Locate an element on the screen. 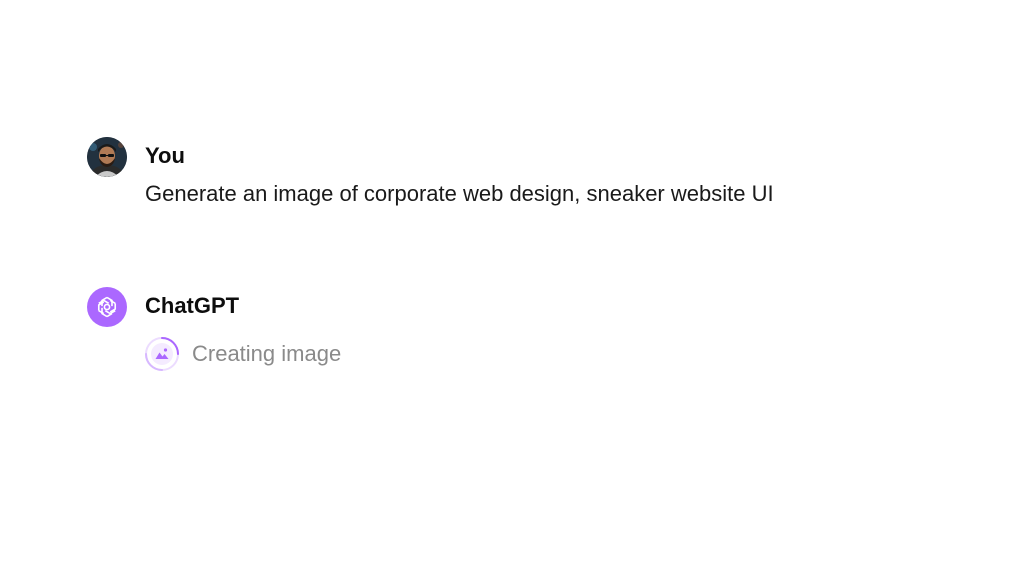 The width and height of the screenshot is (1024, 576). assistant-author-name: ChatGPT is located at coordinates (192, 305).